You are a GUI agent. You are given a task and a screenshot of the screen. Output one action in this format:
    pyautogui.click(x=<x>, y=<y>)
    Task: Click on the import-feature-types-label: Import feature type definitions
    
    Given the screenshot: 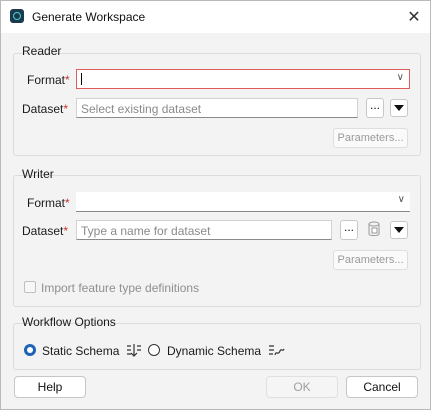 What is the action you would take?
    pyautogui.click(x=120, y=288)
    